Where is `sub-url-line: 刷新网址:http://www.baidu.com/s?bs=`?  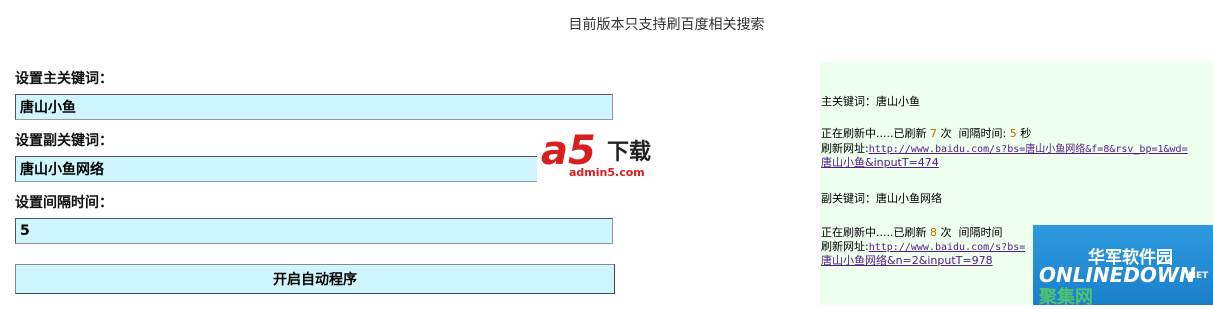
sub-url-line: 刷新网址:http://www.baidu.com/s?bs= is located at coordinates (923, 247).